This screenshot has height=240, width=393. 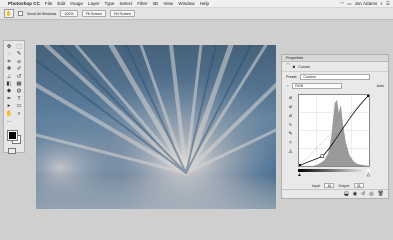 What do you see at coordinates (12, 135) in the screenshot?
I see `foreground-color-swatch` at bounding box center [12, 135].